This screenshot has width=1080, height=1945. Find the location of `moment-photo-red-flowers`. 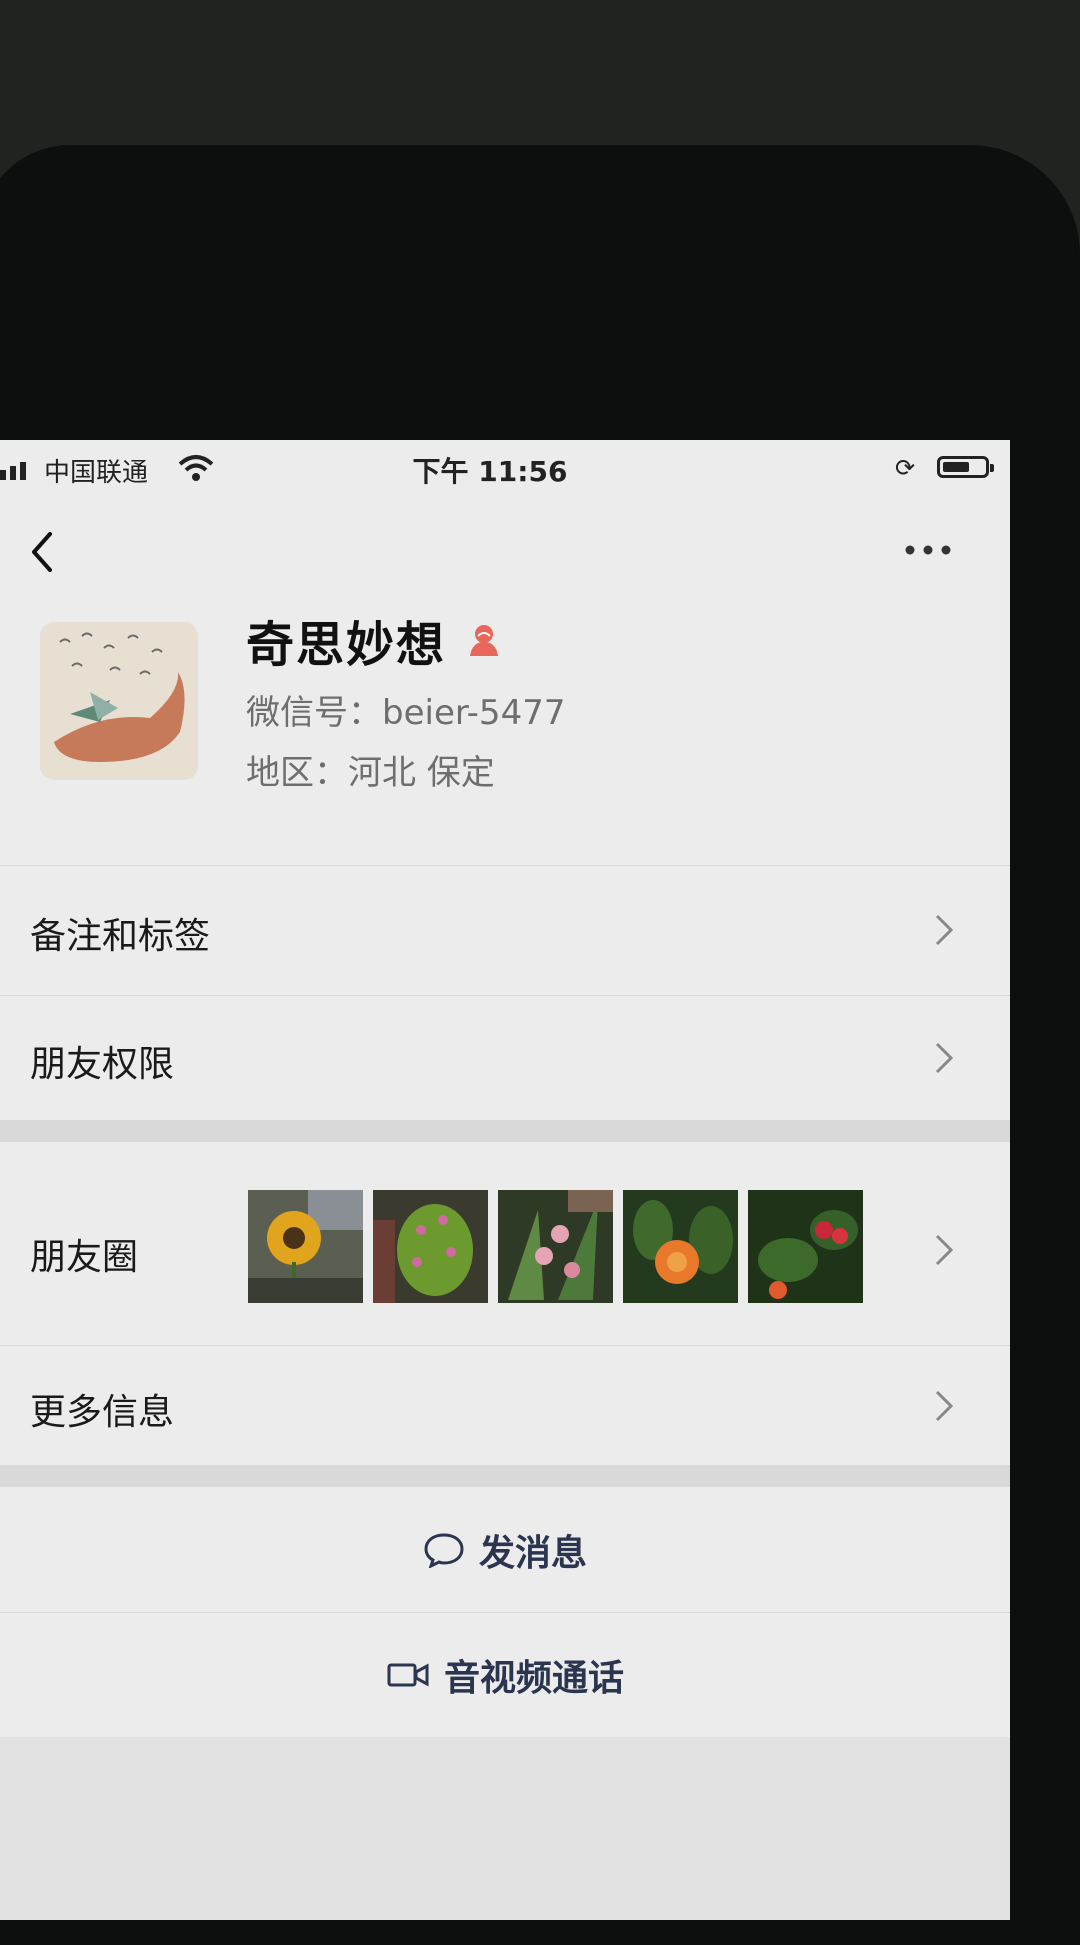

moment-photo-red-flowers is located at coordinates (805, 1246).